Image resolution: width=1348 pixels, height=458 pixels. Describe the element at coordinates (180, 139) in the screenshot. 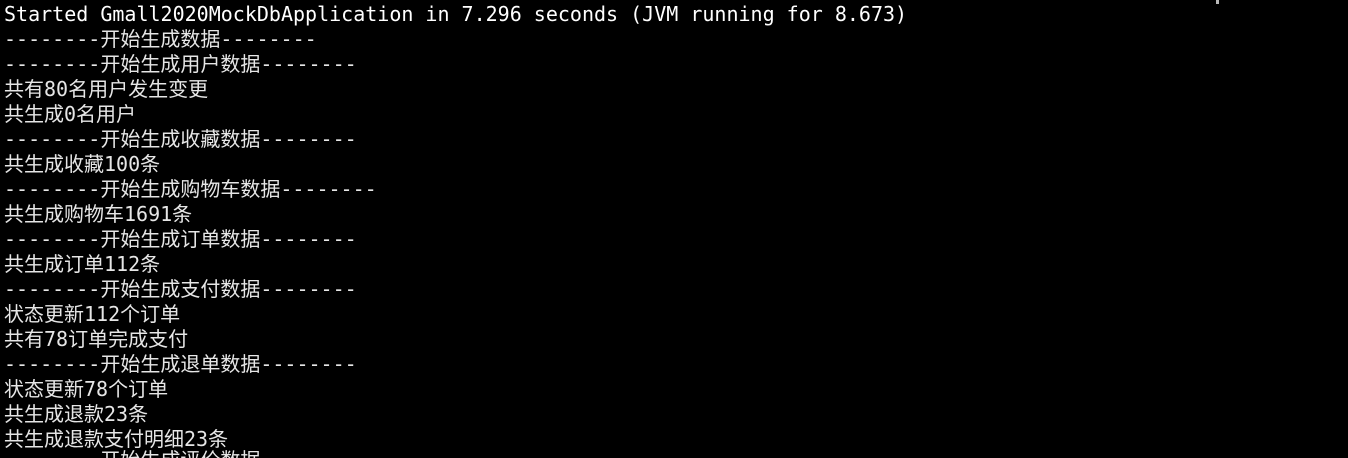

I see `terminal-line: --------开始生成收藏数据--------` at that location.